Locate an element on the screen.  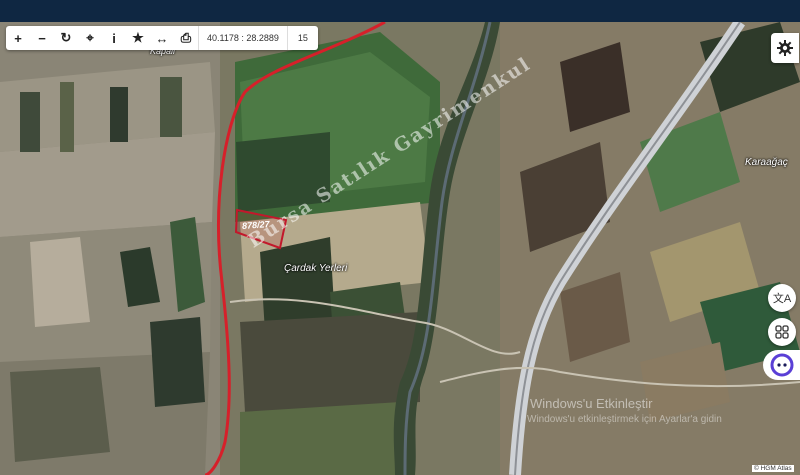
place-label-village: Çardak Yerleri is located at coordinates (316, 268).